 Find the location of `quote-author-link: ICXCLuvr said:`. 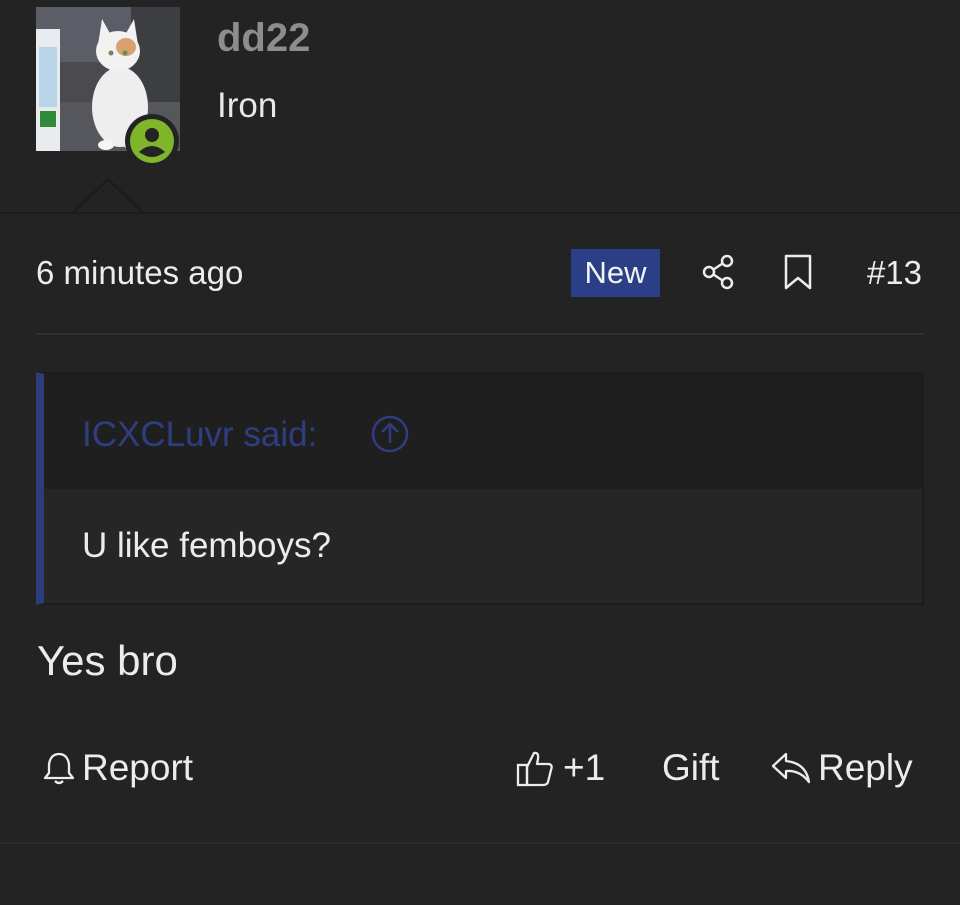

quote-author-link: ICXCLuvr said: is located at coordinates (199, 435).